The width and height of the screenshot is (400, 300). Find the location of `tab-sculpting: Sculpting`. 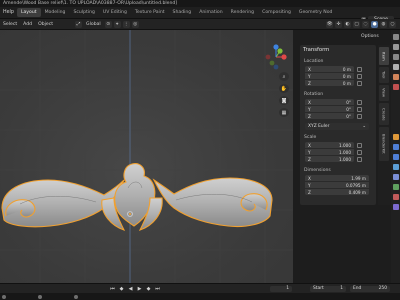

tab-sculpting: Sculpting is located at coordinates (83, 12).